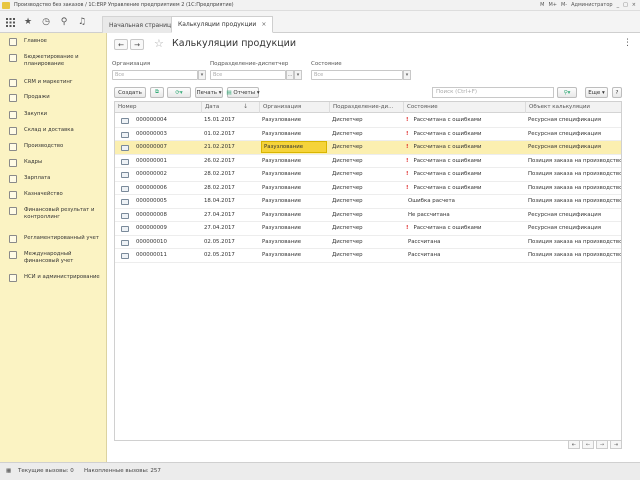  What do you see at coordinates (447, 133) in the screenshot?
I see `cell-text: Рассчитана с ошибками` at bounding box center [447, 133].